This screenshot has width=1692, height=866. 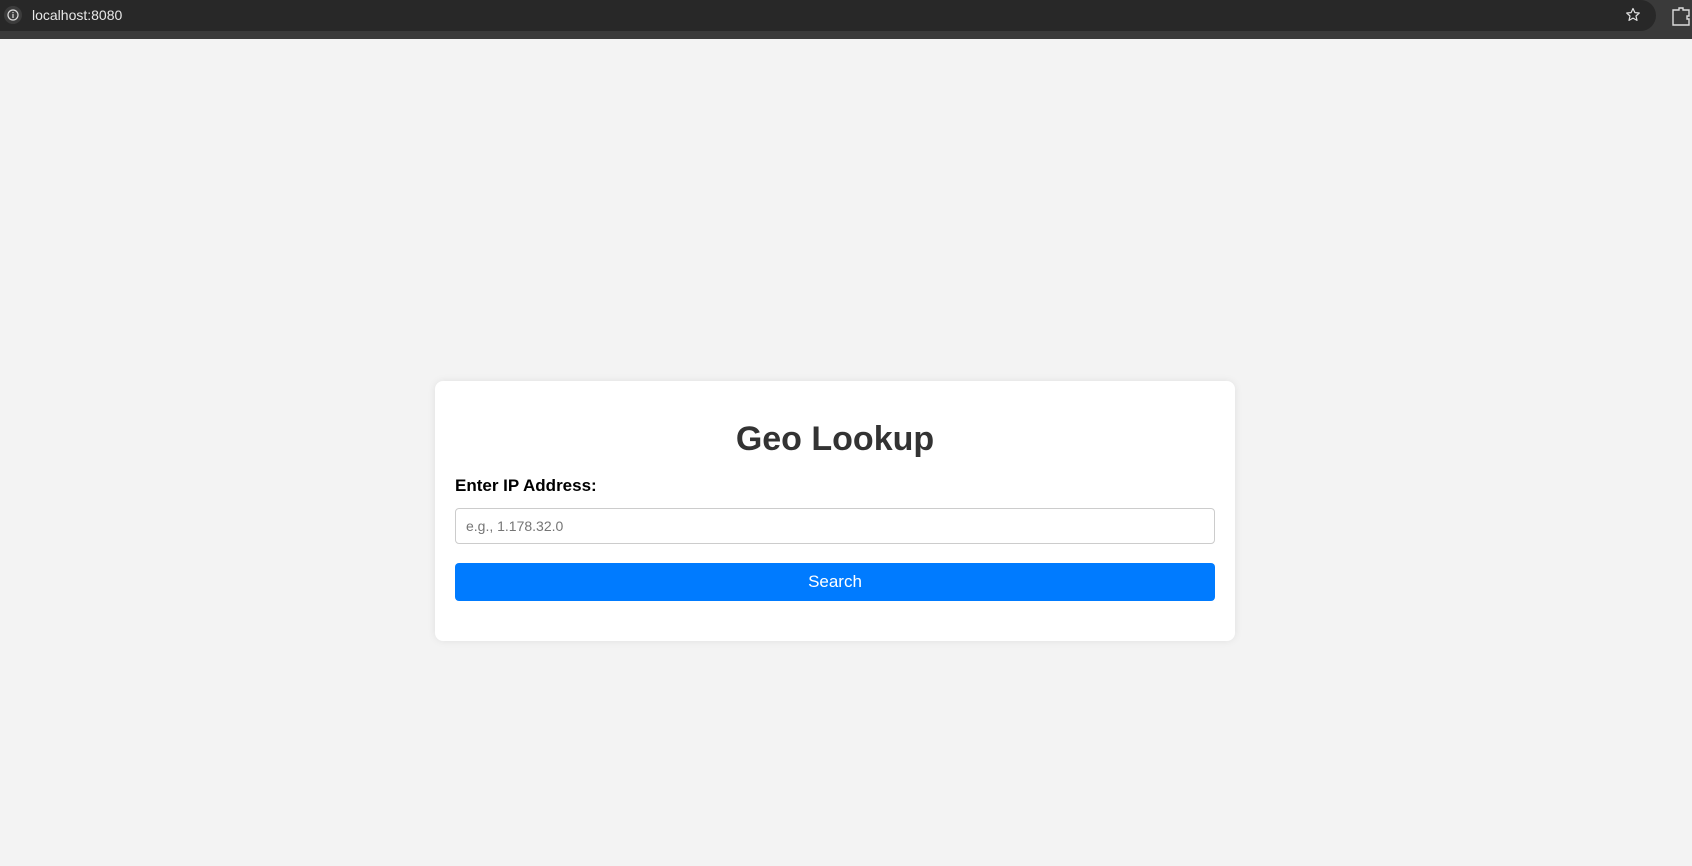 I want to click on extensions-icon, so click(x=1681, y=16).